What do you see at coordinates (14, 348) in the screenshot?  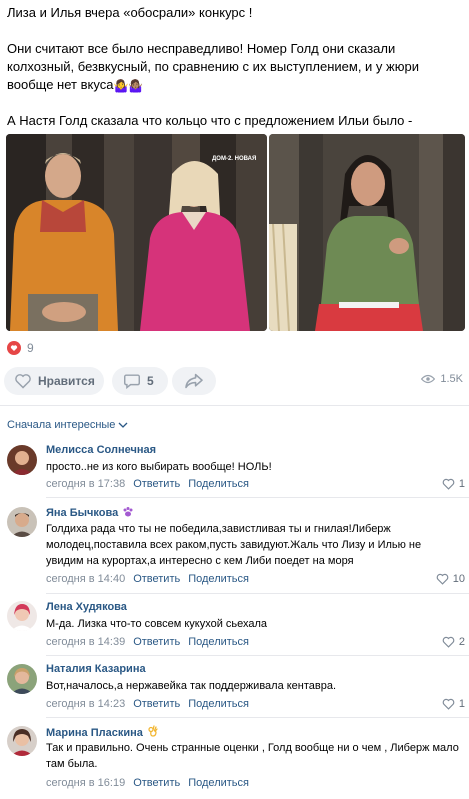 I see `heart-icon` at bounding box center [14, 348].